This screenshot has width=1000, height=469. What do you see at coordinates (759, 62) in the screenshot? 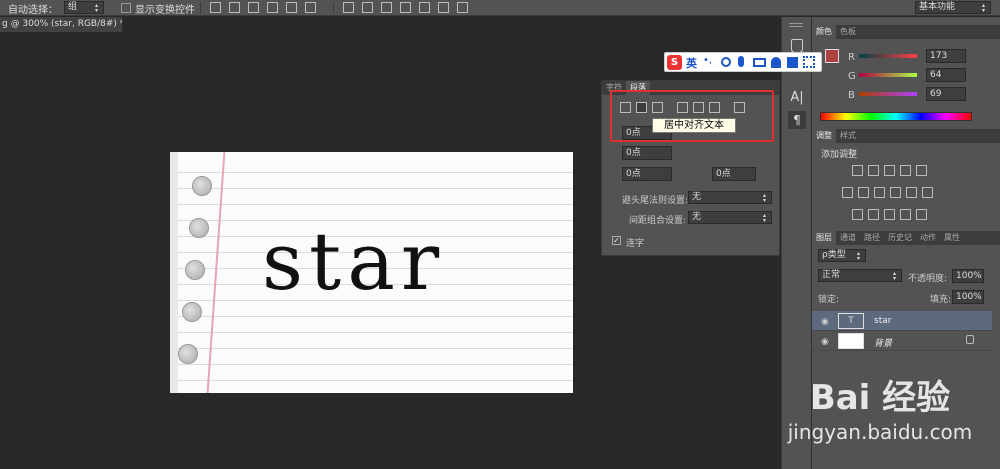
I see `keyboard-icon` at bounding box center [759, 62].